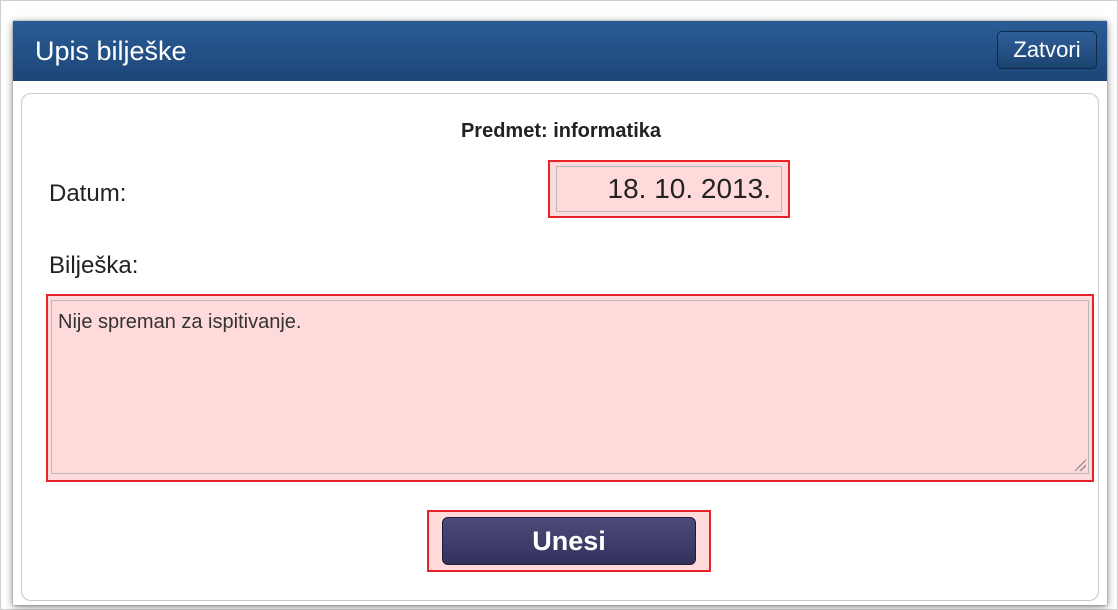 This screenshot has height=610, width=1118. Describe the element at coordinates (560, 51) in the screenshot. I see `dialog-titlebar: Upis bilješke Zatvori` at that location.